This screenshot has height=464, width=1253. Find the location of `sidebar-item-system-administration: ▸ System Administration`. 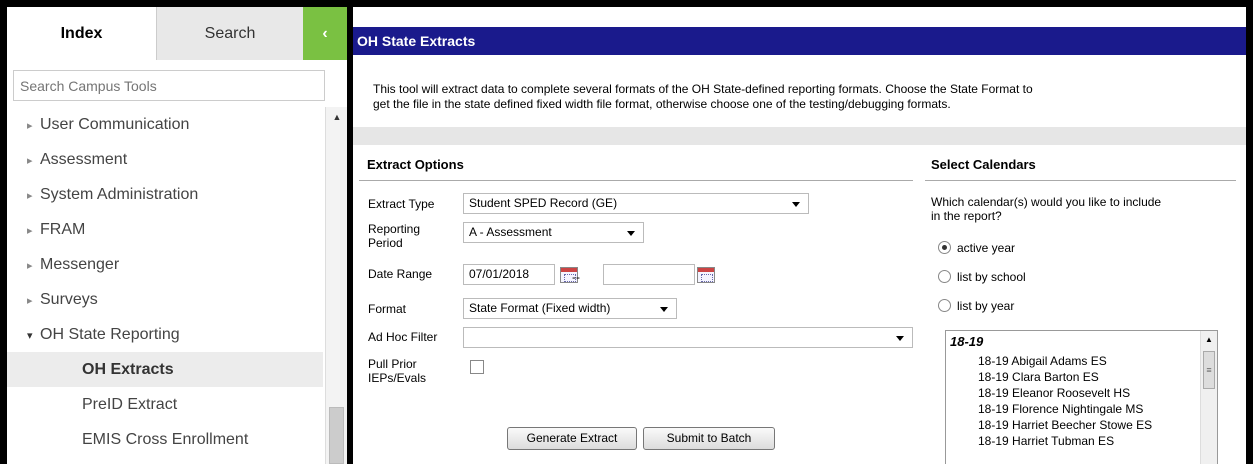

sidebar-item-system-administration: ▸ System Administration is located at coordinates (165, 194).